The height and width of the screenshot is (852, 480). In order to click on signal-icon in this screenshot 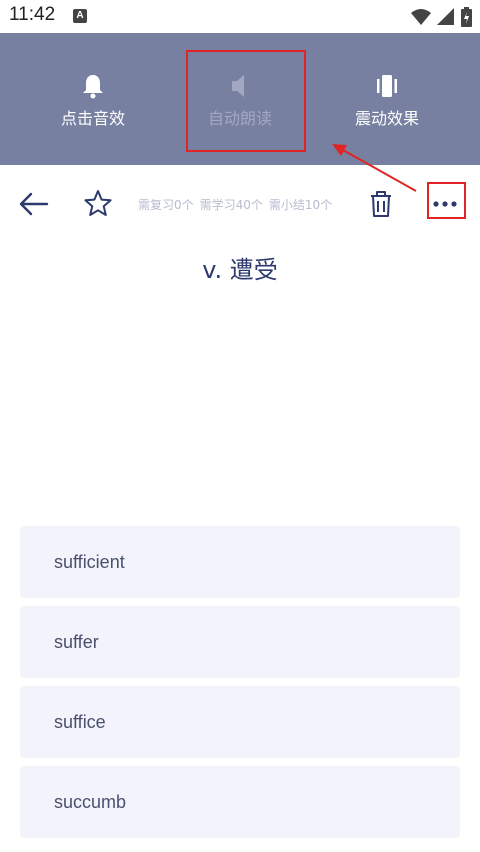, I will do `click(445, 16)`.